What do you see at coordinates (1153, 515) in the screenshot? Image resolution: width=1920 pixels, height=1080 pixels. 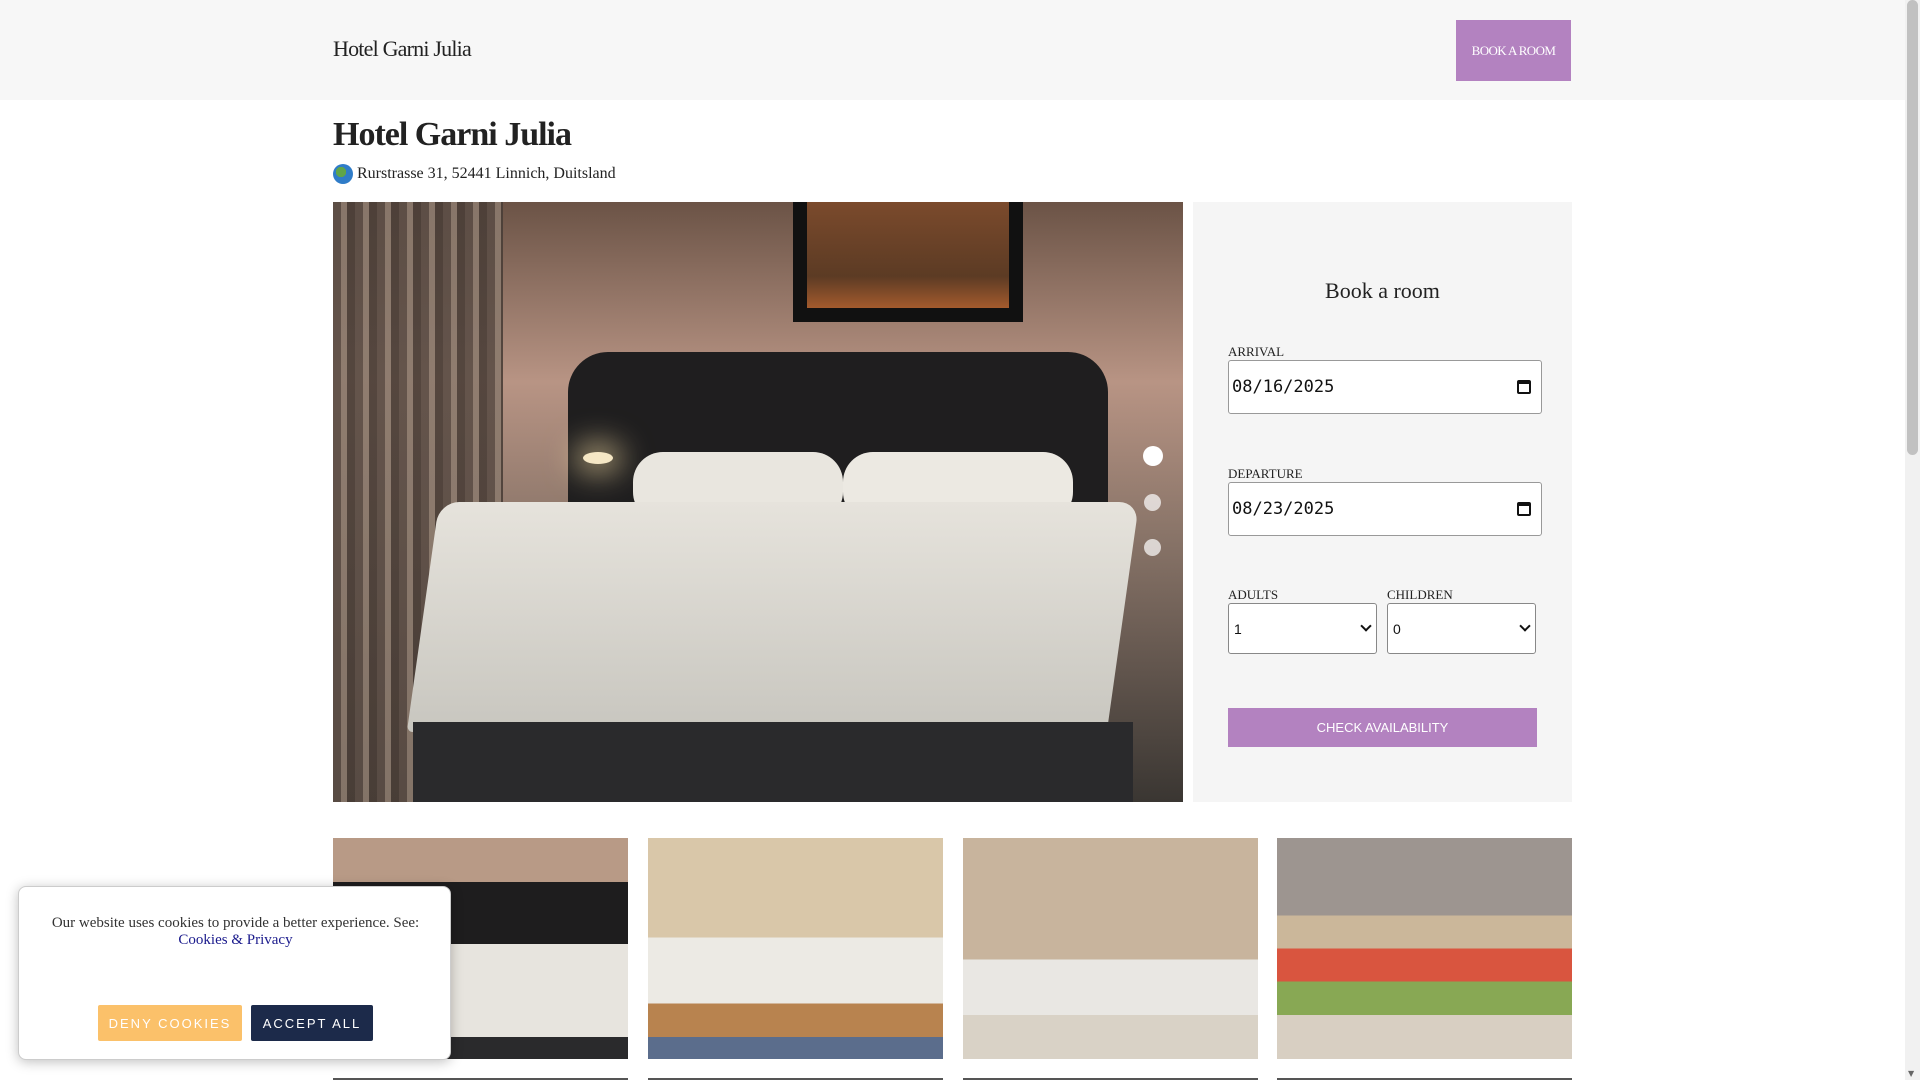 I see `slider-dots` at bounding box center [1153, 515].